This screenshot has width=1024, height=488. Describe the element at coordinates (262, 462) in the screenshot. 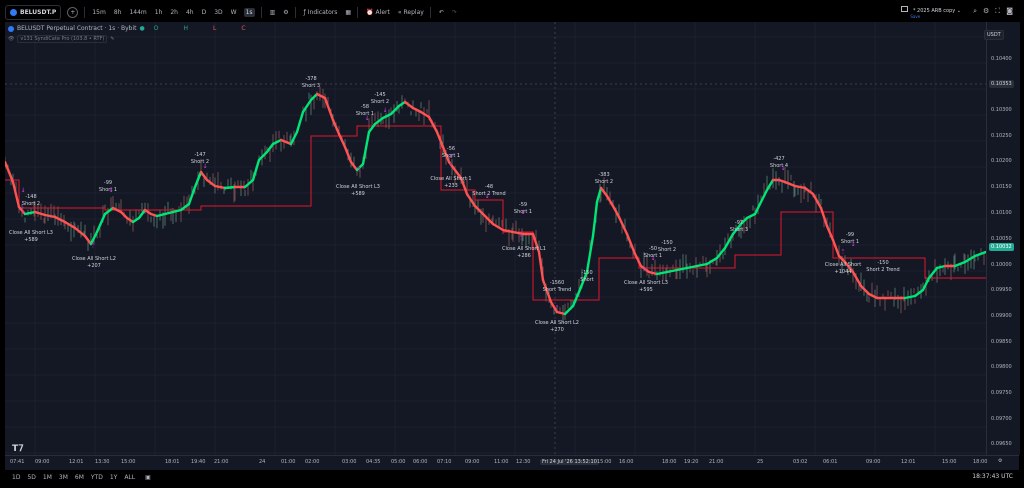

I see `time-tick-label: 24` at that location.